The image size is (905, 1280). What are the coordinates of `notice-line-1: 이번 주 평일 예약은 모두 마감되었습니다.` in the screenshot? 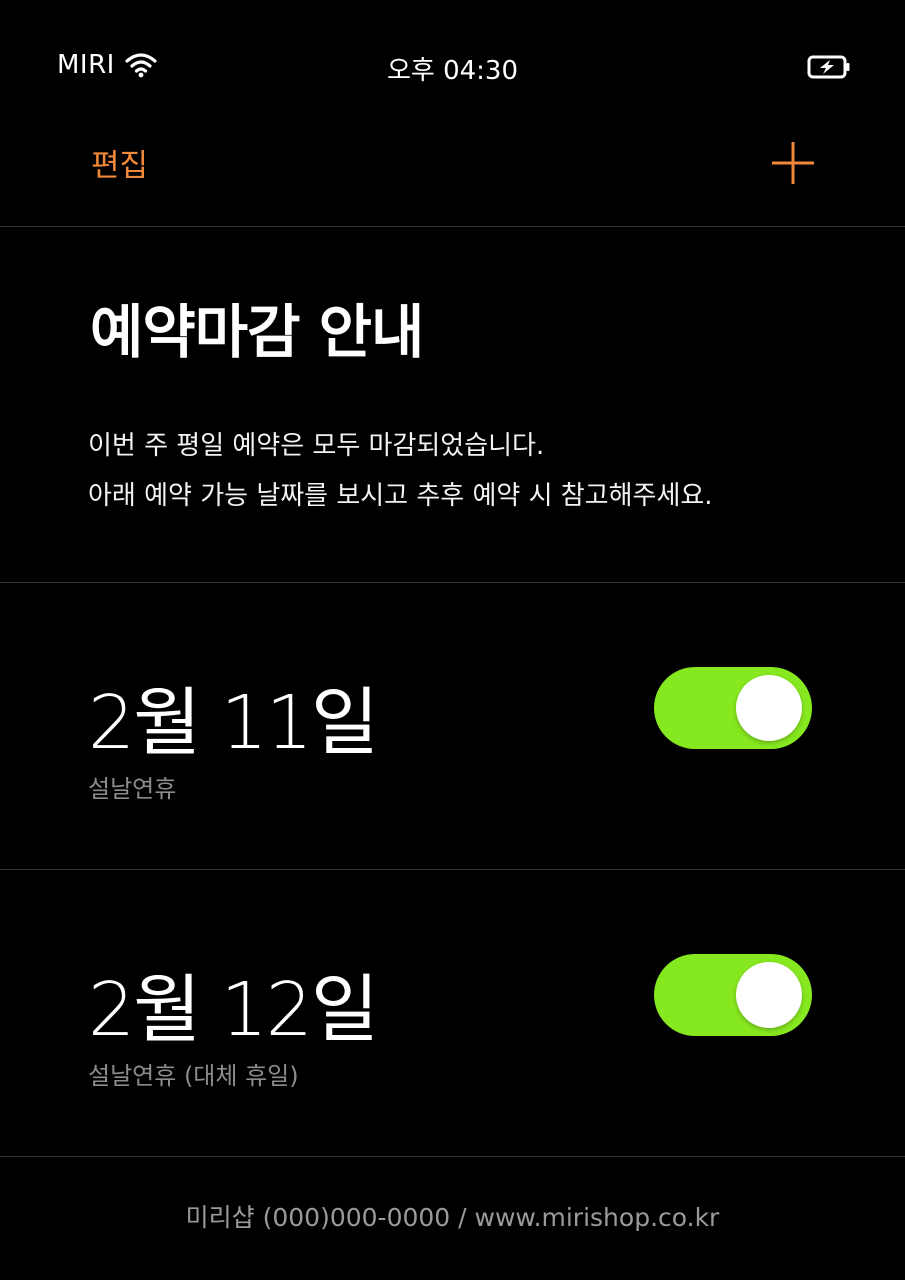 It's located at (316, 446).